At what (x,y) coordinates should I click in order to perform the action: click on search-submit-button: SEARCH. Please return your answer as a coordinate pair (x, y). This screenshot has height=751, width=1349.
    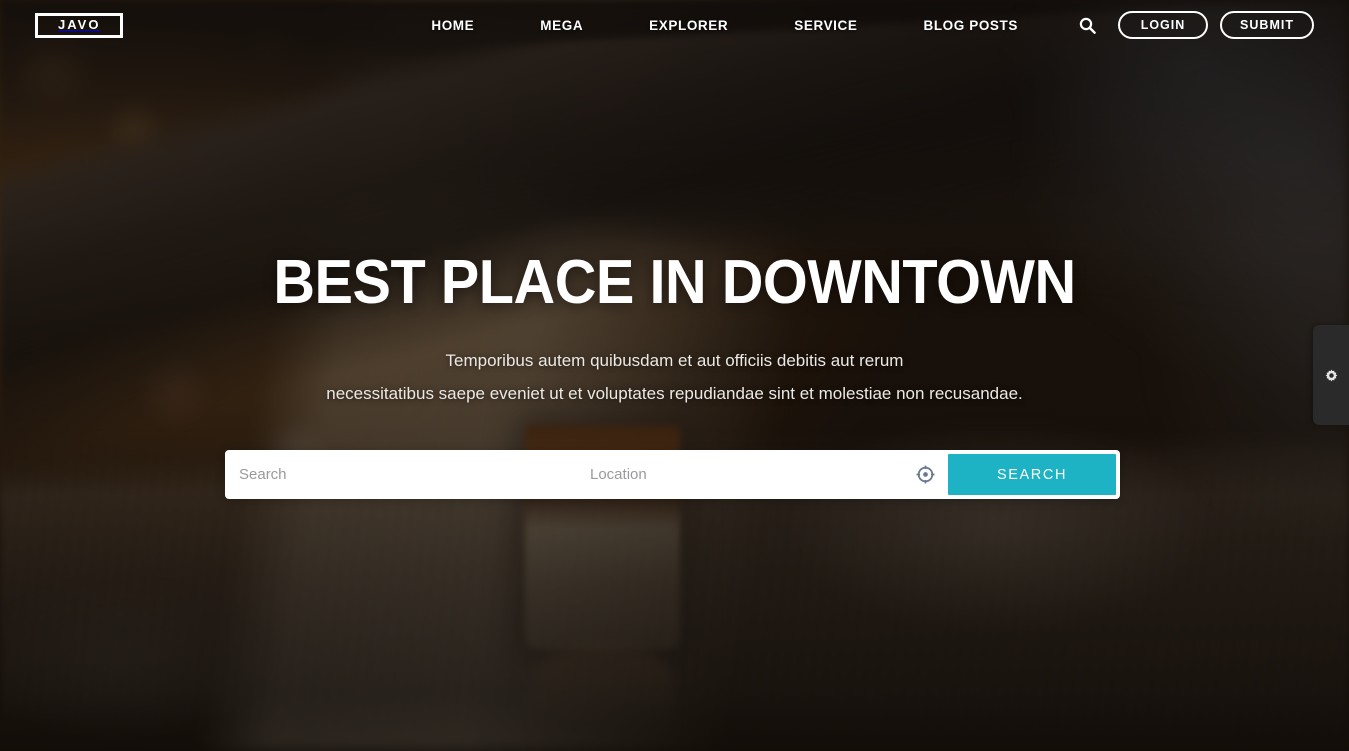
    Looking at the image, I should click on (1032, 474).